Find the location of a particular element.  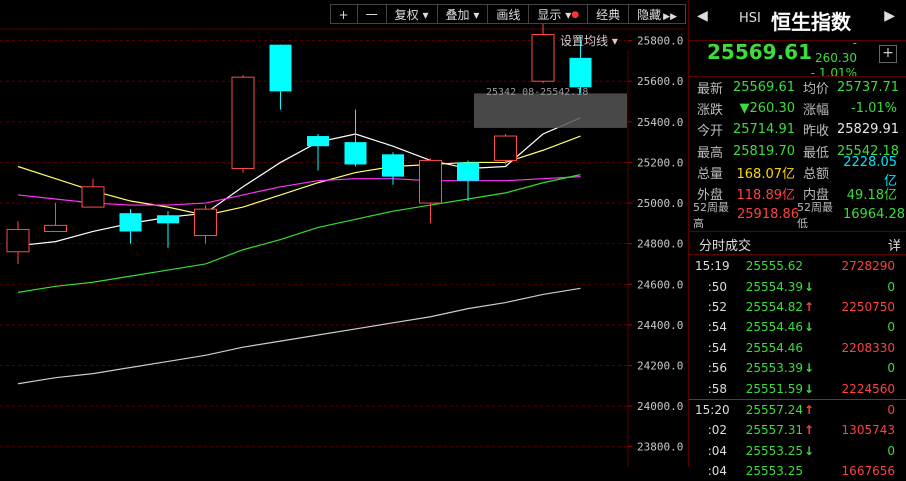

tick-time: :58 is located at coordinates (717, 388).